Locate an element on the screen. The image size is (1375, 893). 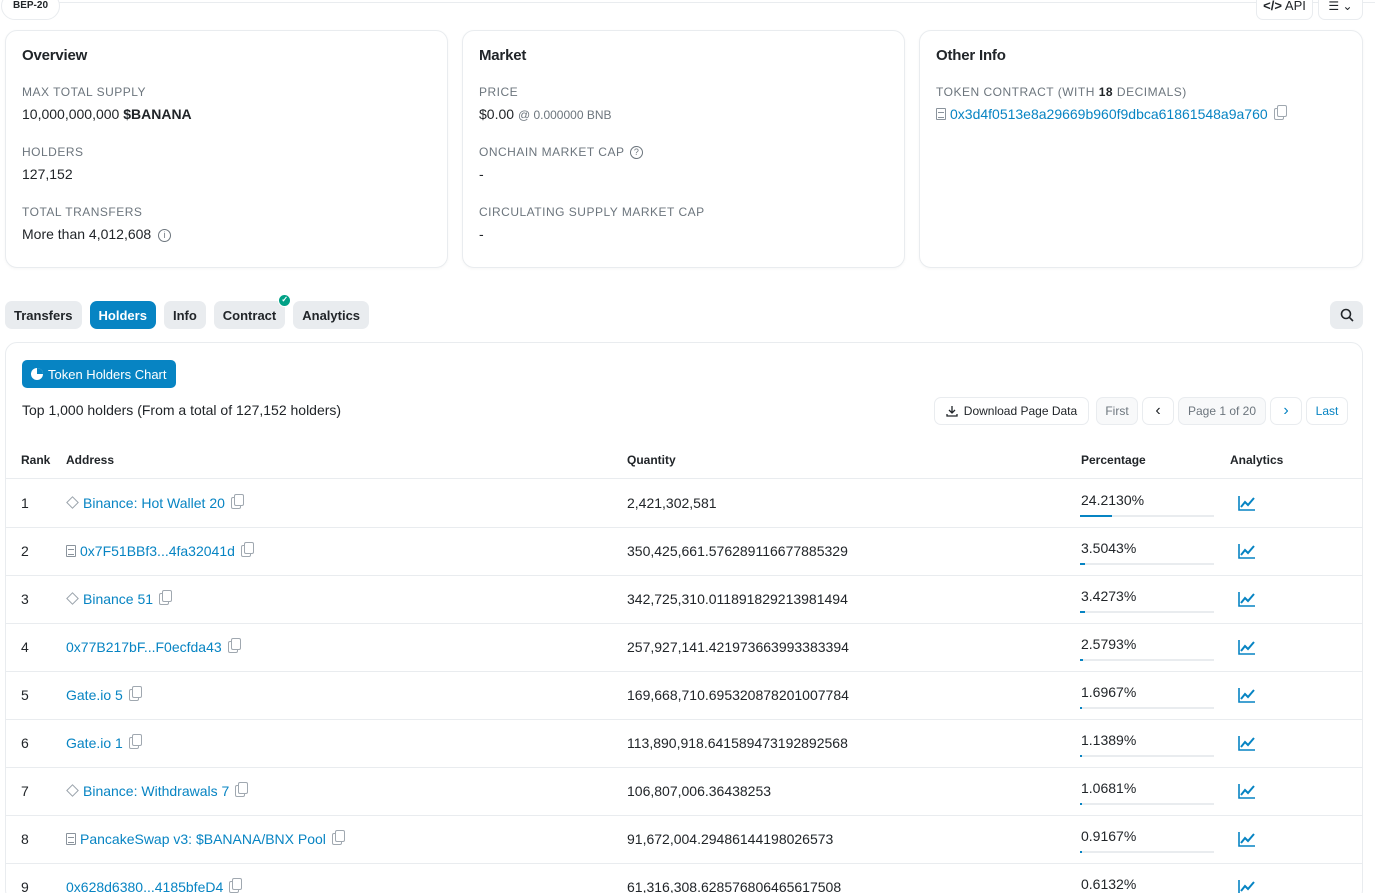
holder-address-link: Binance: Withdrawals 7 is located at coordinates (156, 791).